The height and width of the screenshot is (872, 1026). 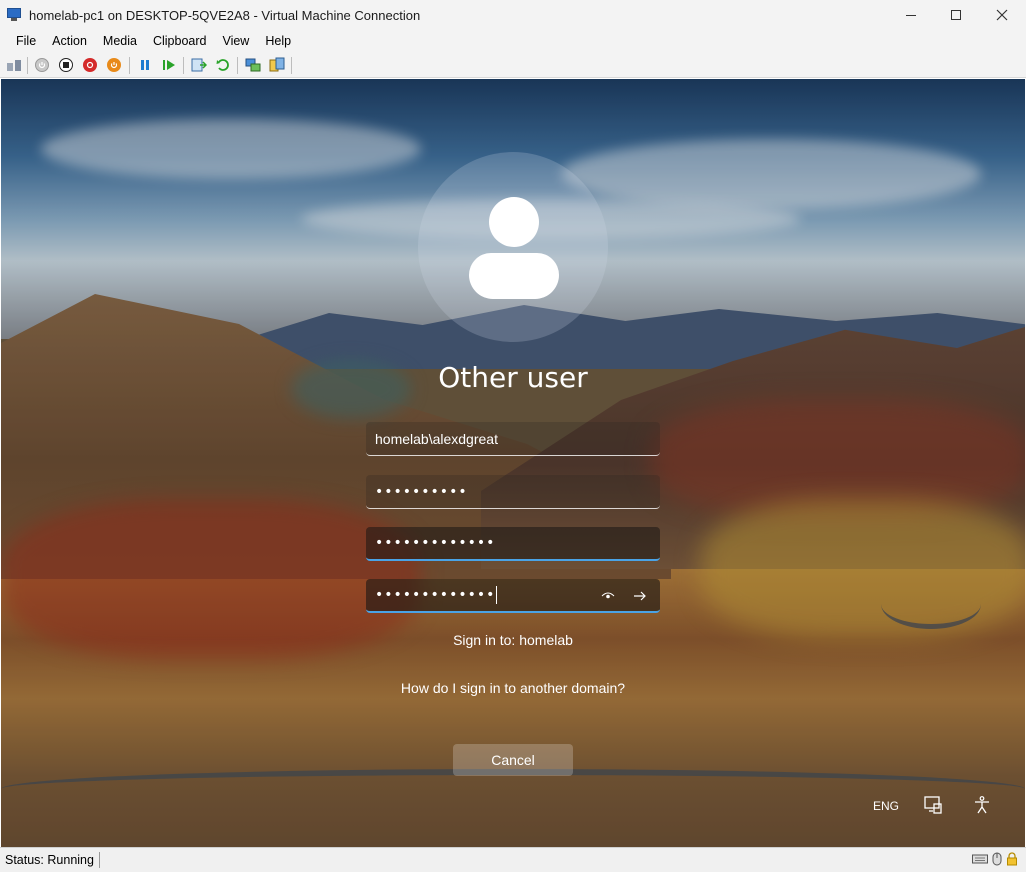 What do you see at coordinates (513, 439) in the screenshot?
I see `username-field: homelab\alexdgreat` at bounding box center [513, 439].